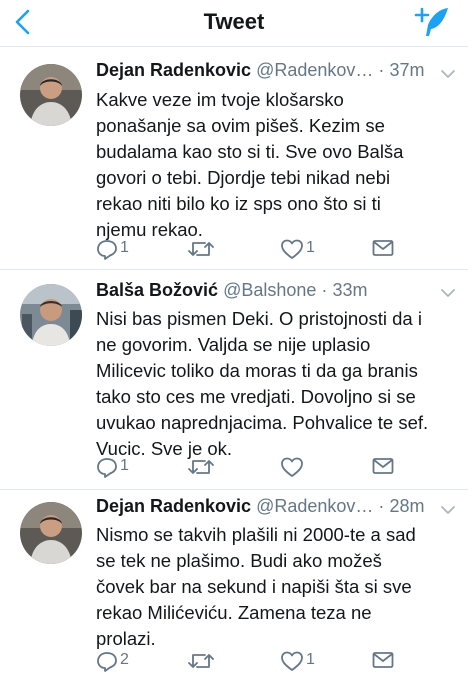  I want to click on tweet-timestamp: 33m, so click(350, 290).